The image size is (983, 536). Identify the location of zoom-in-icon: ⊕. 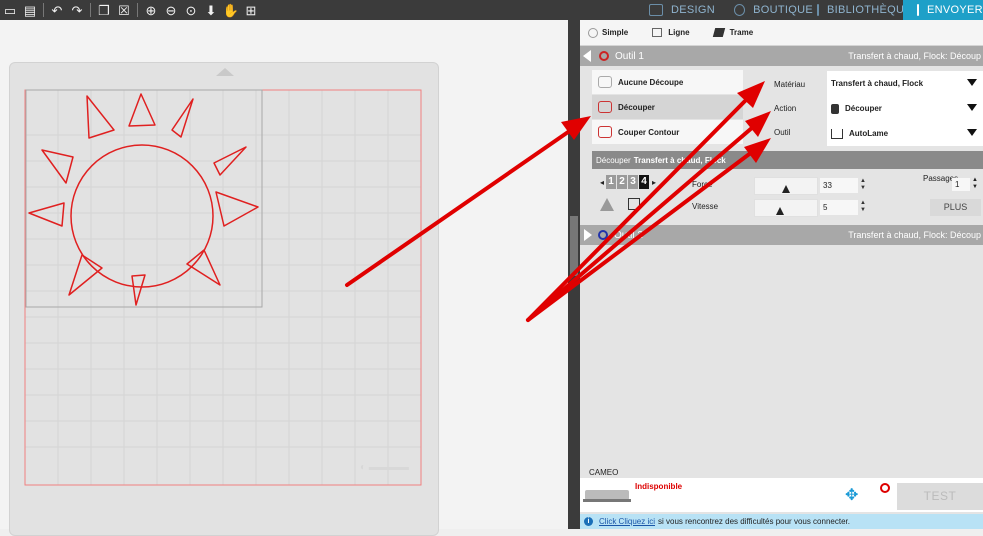
(151, 10).